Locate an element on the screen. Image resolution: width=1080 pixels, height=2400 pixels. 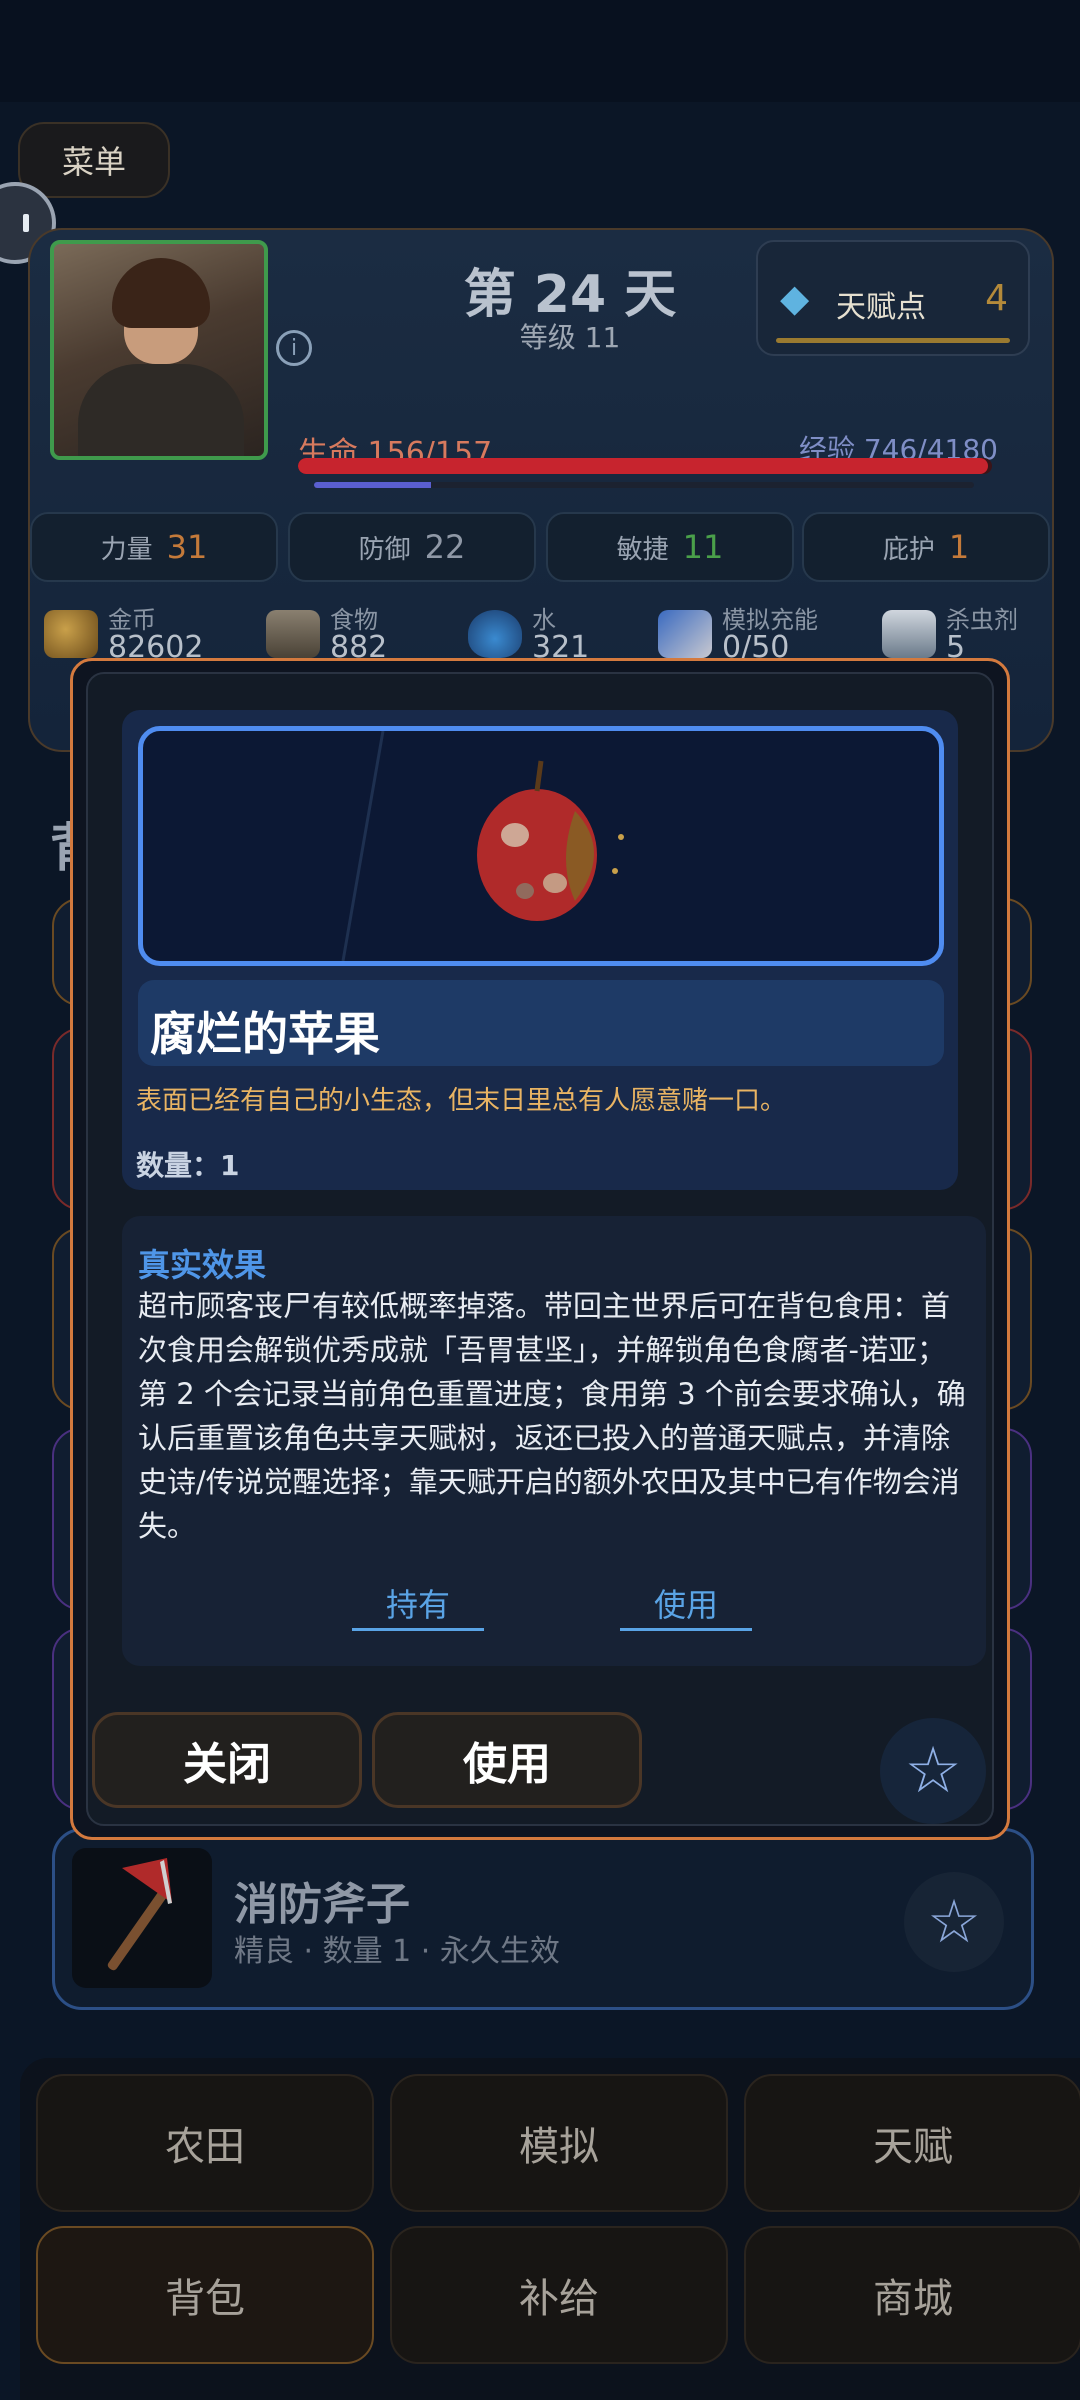
rotten-apple-icon is located at coordinates (482, 846).